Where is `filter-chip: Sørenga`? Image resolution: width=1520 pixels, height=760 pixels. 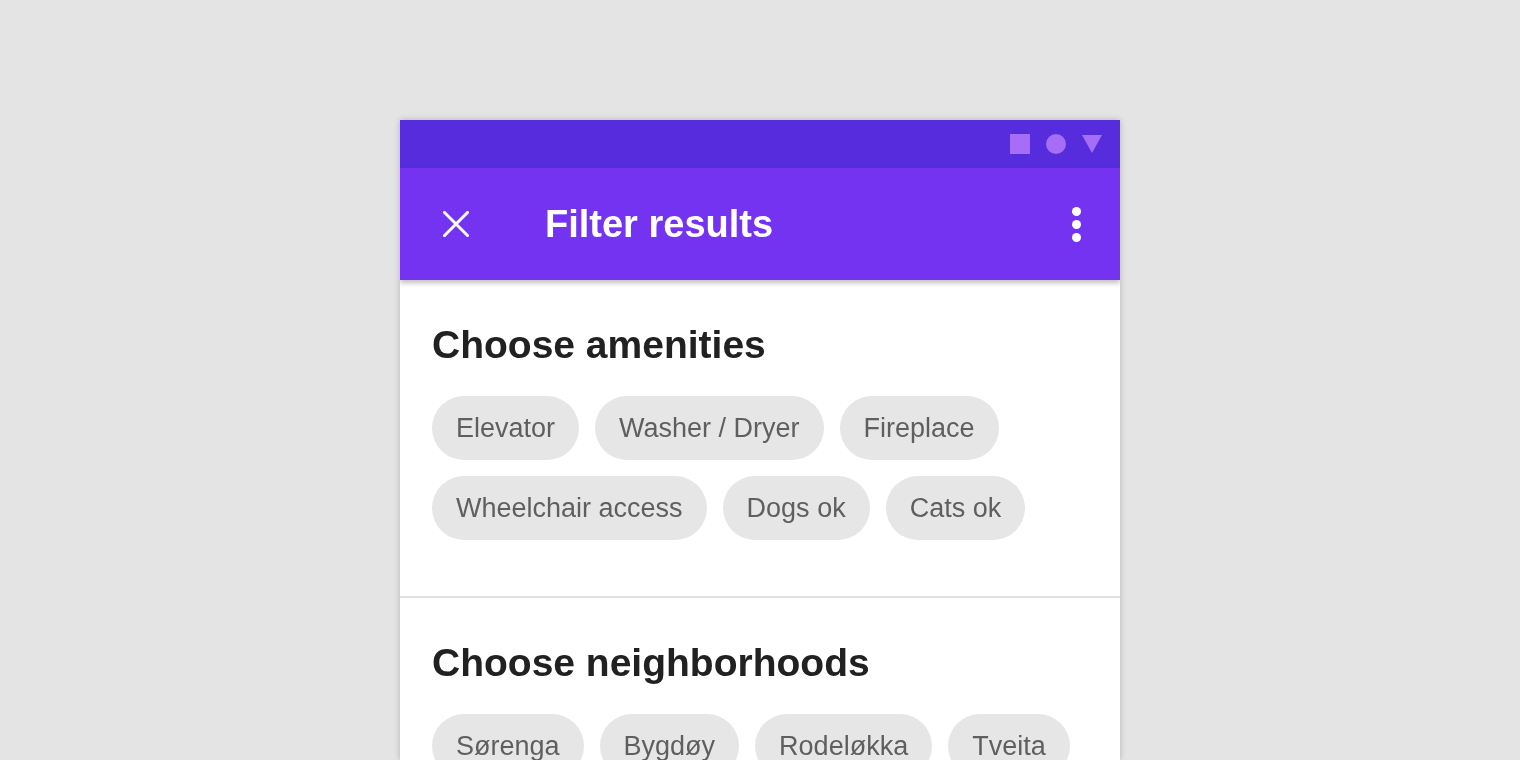 filter-chip: Sørenga is located at coordinates (508, 737).